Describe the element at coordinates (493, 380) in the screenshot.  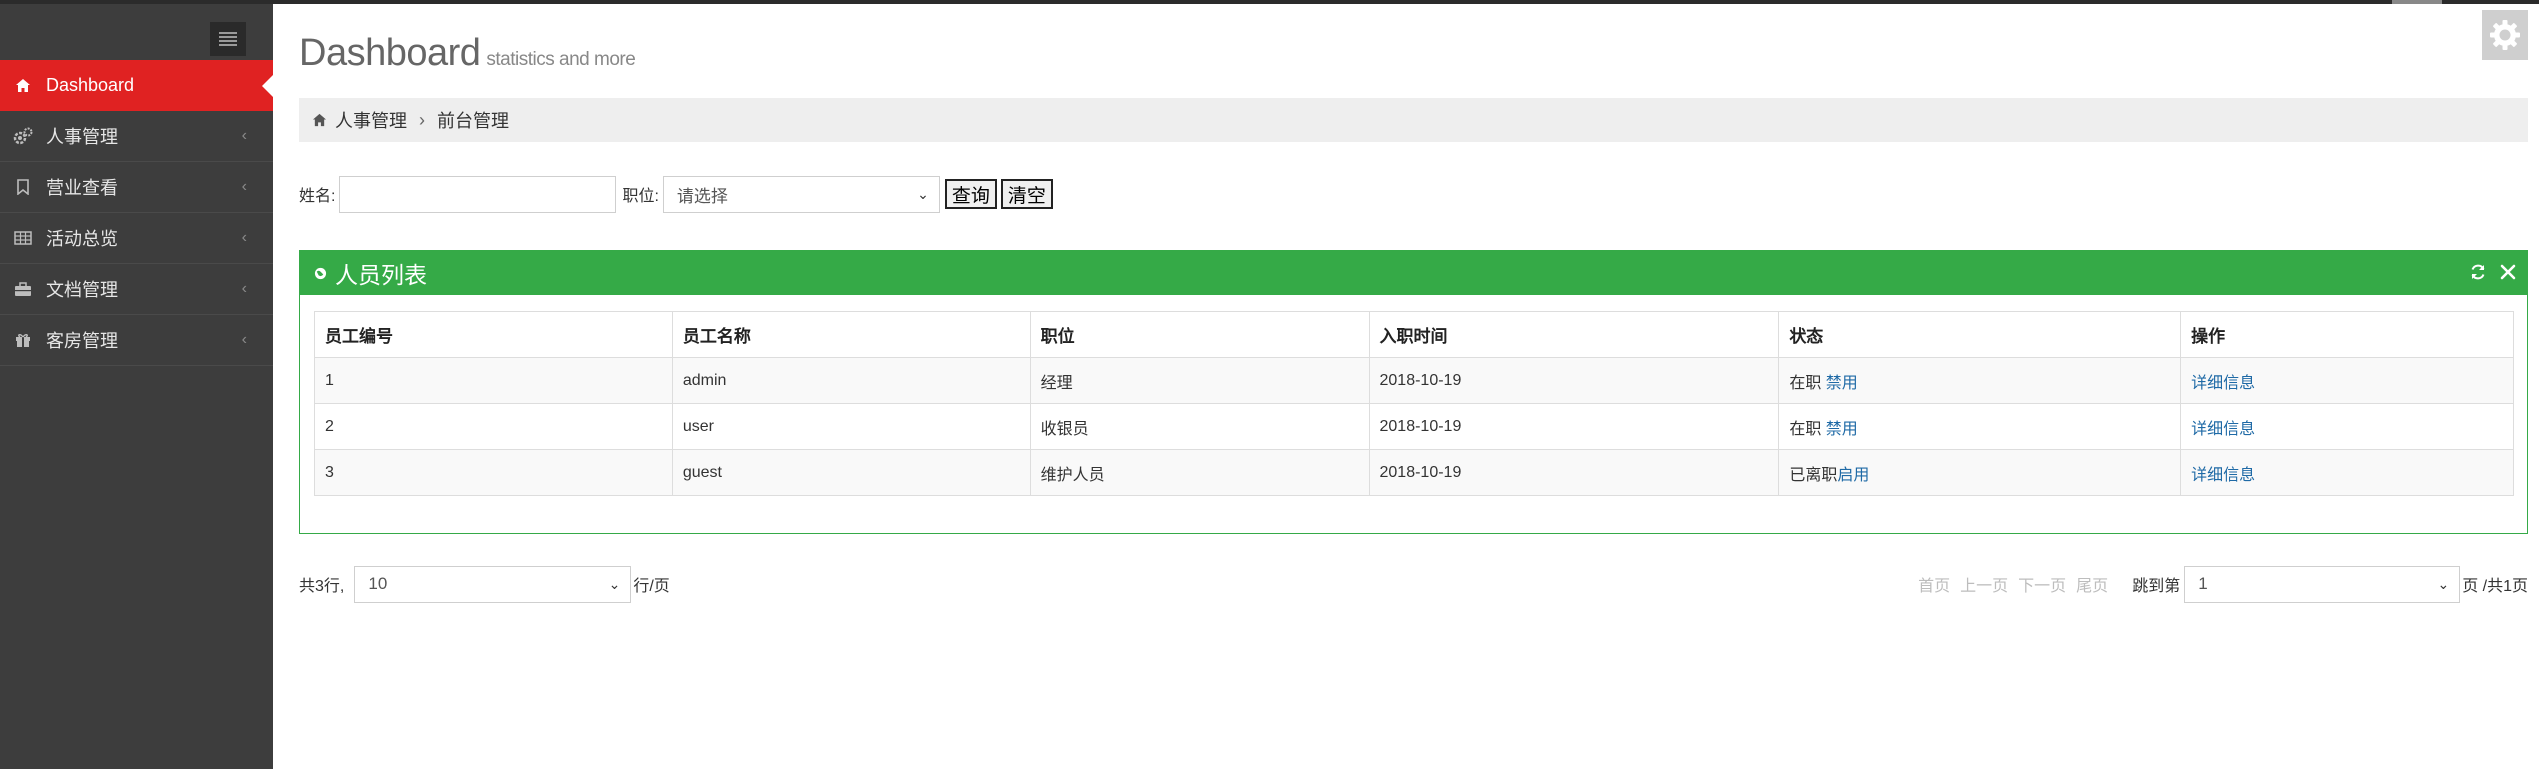
I see `cell-id: 1` at that location.